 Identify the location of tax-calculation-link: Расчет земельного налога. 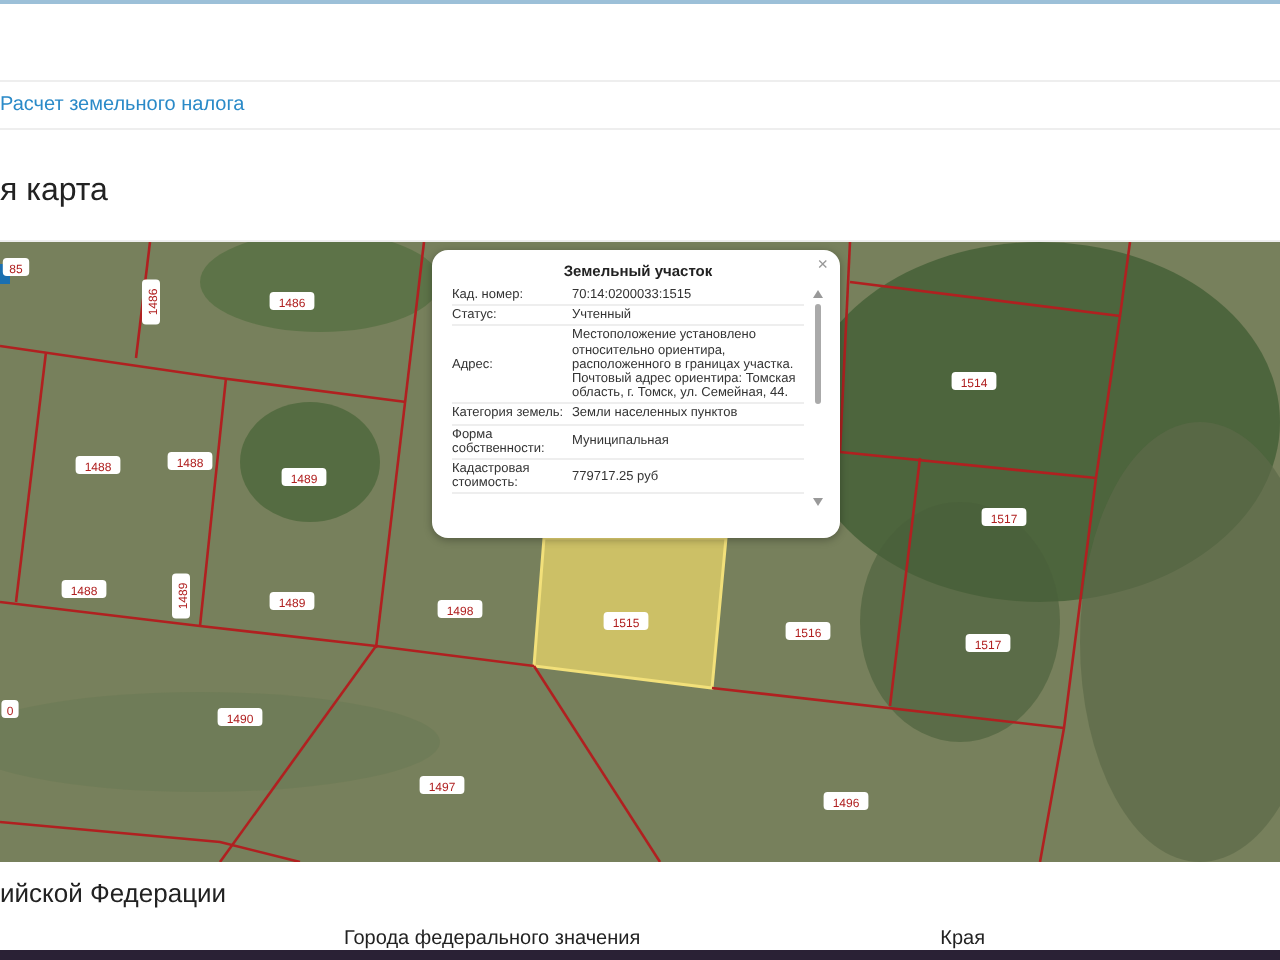
(122, 105).